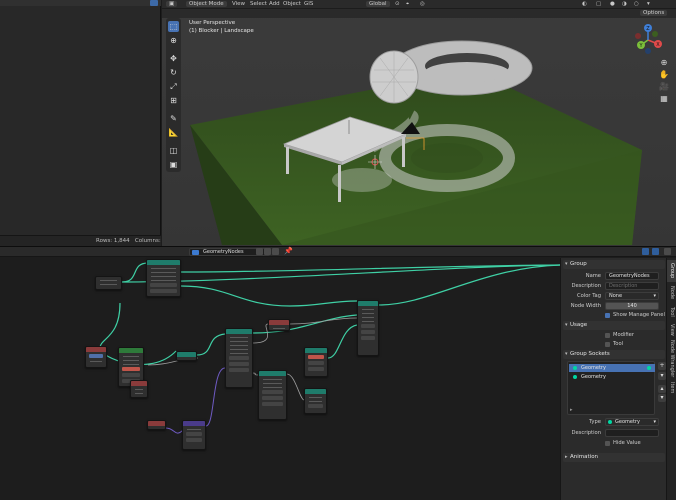 The height and width of the screenshot is (500, 676). Describe the element at coordinates (422, 4) in the screenshot. I see `proportional-edit-icon: ◎` at that location.